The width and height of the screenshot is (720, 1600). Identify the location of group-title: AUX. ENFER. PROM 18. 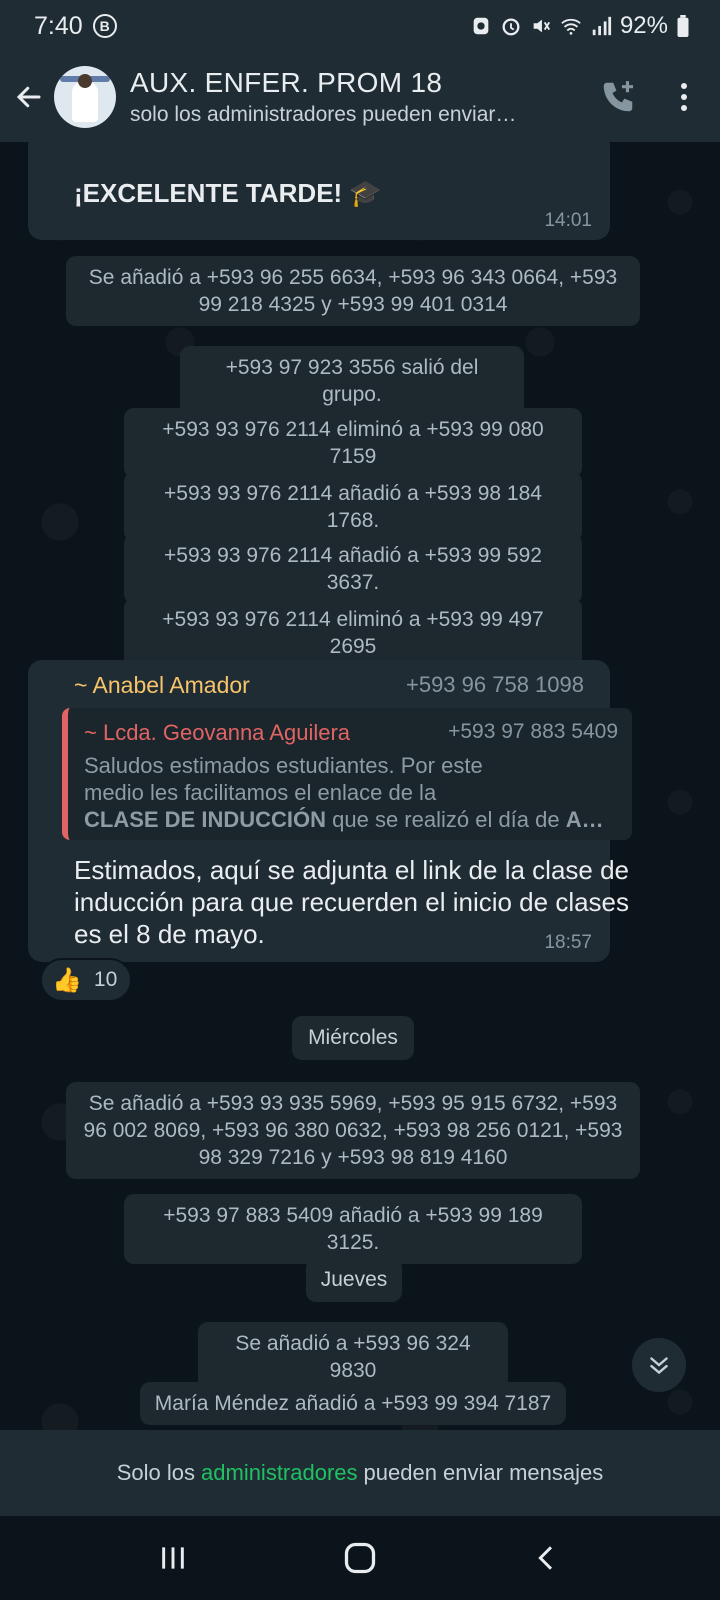
(286, 82).